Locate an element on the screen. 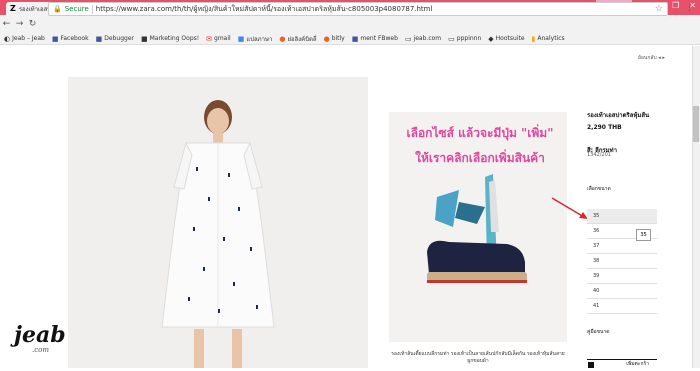 The image size is (700, 371). secure-label: Secure is located at coordinates (76, 9).